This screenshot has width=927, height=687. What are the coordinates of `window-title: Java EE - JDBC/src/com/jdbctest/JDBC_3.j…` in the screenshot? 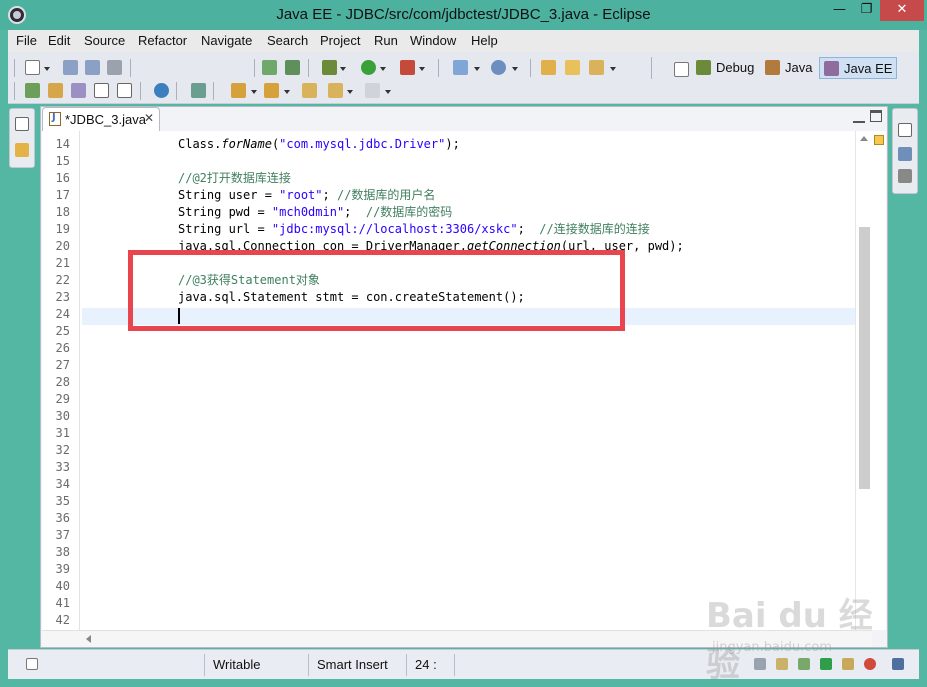 It's located at (463, 14).